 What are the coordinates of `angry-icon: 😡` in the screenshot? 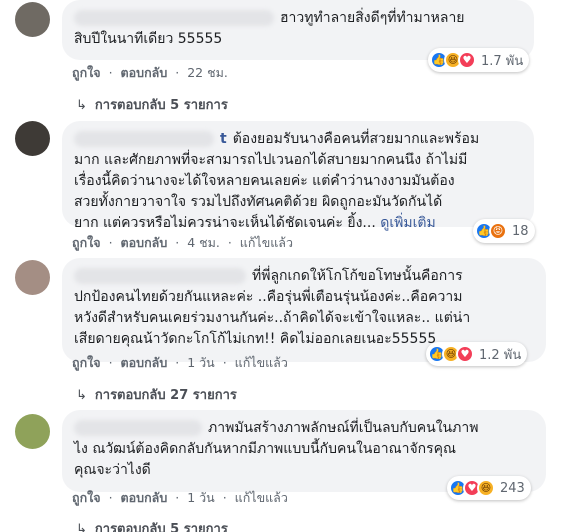 It's located at (498, 231).